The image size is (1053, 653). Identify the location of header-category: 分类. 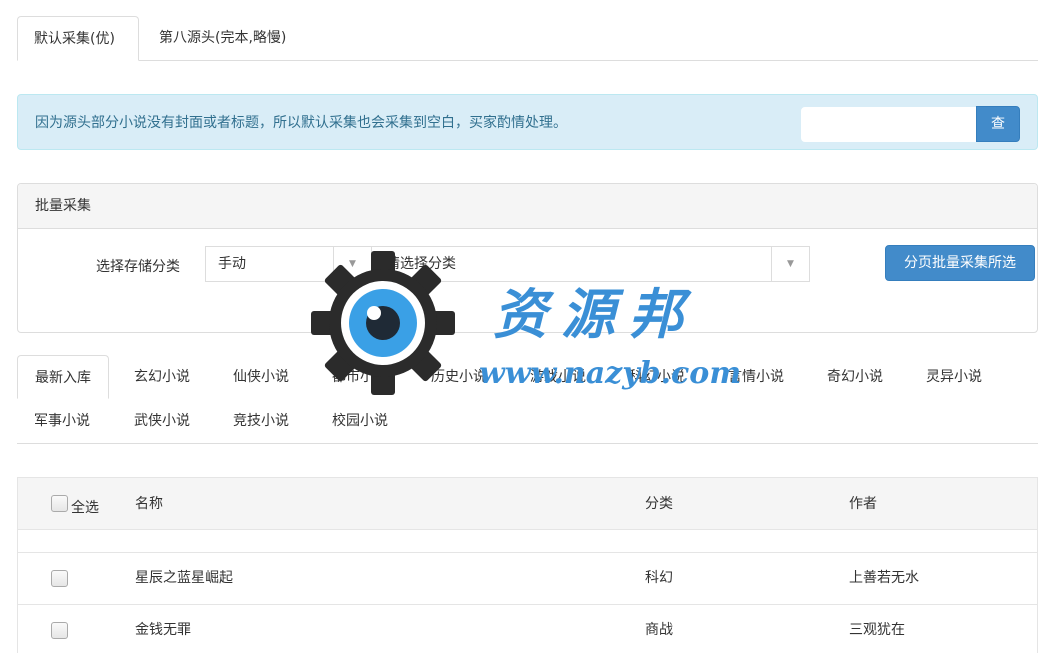
(659, 504).